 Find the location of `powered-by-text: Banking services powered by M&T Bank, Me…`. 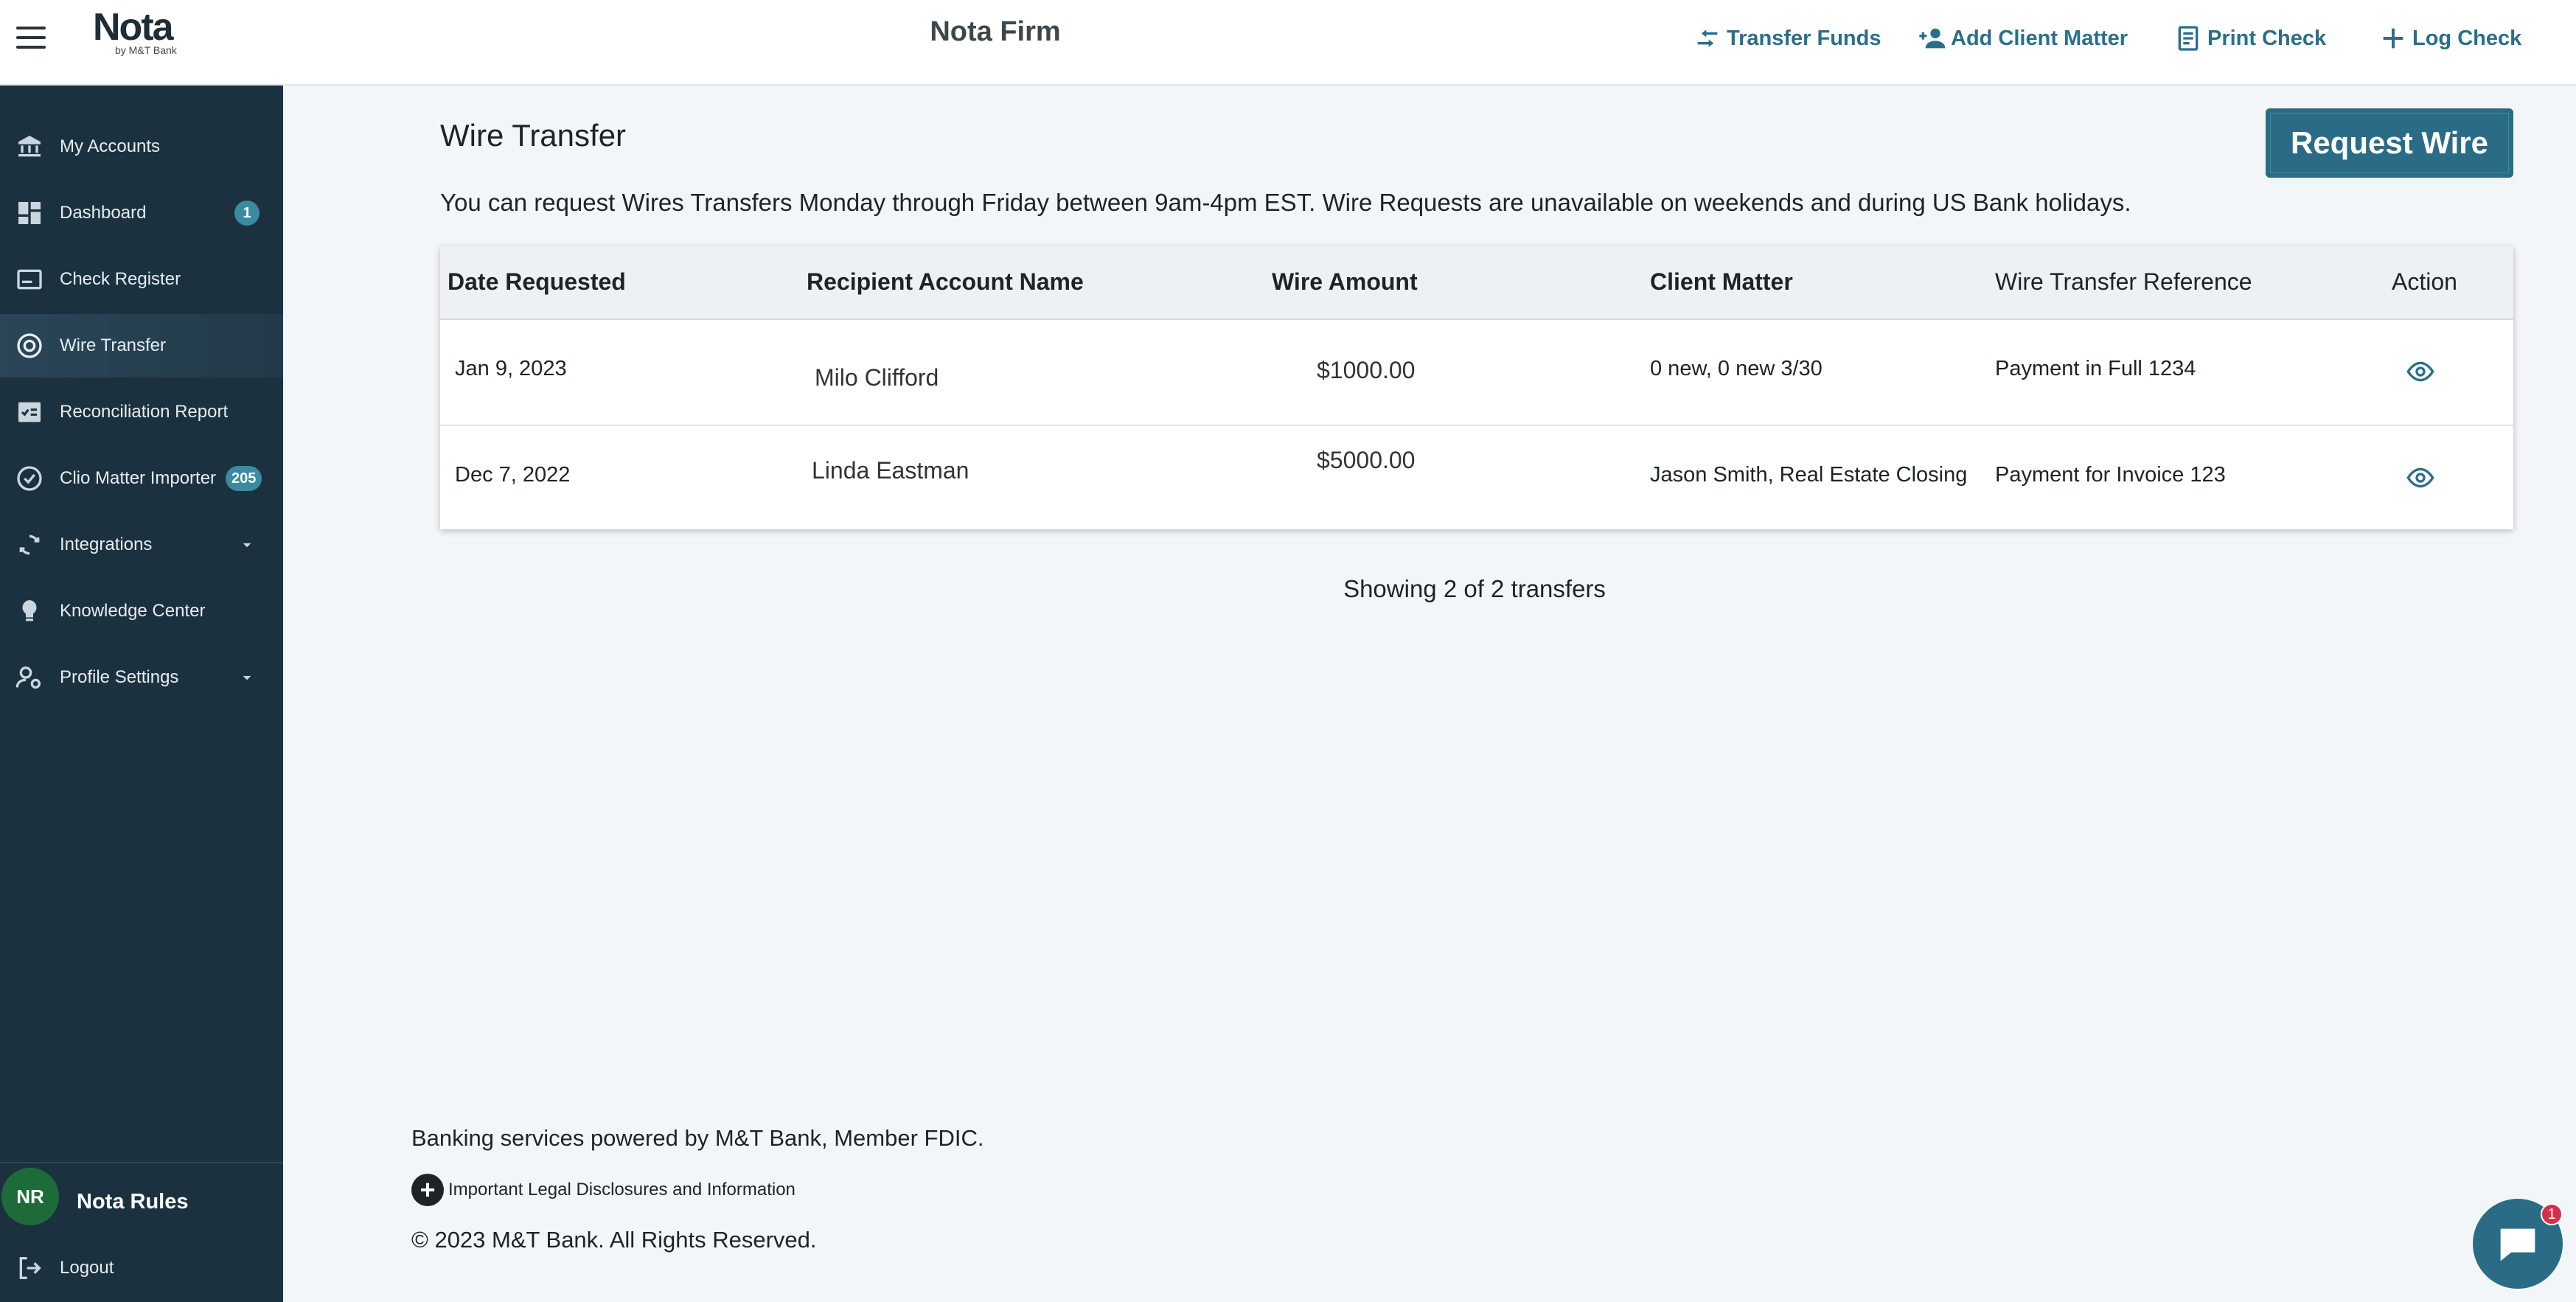

powered-by-text: Banking services powered by M&T Bank, Me… is located at coordinates (698, 1138).